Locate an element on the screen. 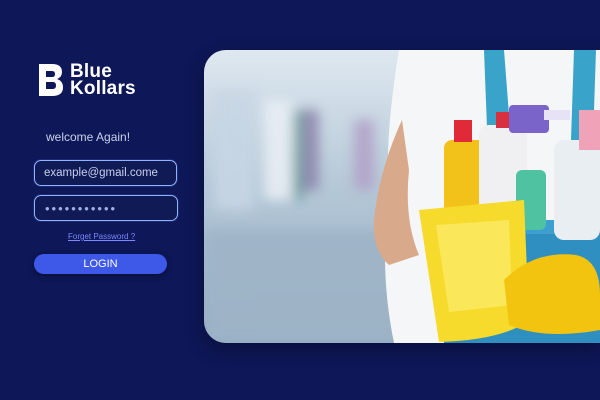 The height and width of the screenshot is (400, 600). brand-line-2: Kollars is located at coordinates (103, 88).